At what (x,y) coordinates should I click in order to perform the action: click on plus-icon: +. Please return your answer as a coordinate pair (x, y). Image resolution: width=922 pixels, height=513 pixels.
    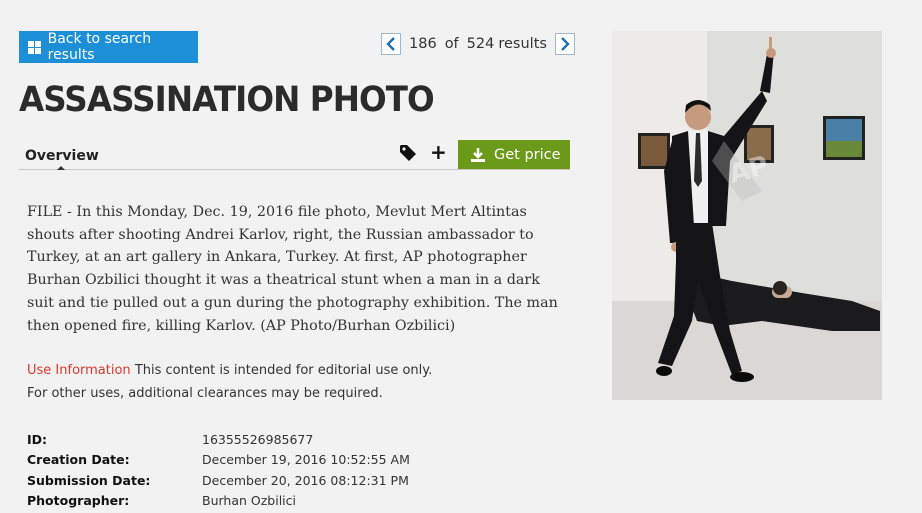
    Looking at the image, I should click on (438, 152).